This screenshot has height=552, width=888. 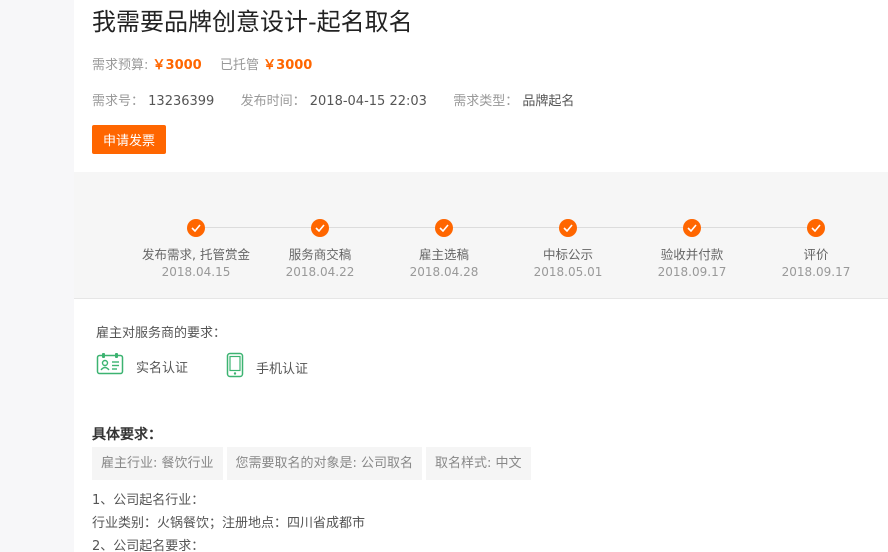 I want to click on step-submit: 服务商交稿 2018.04.22, so click(x=320, y=249).